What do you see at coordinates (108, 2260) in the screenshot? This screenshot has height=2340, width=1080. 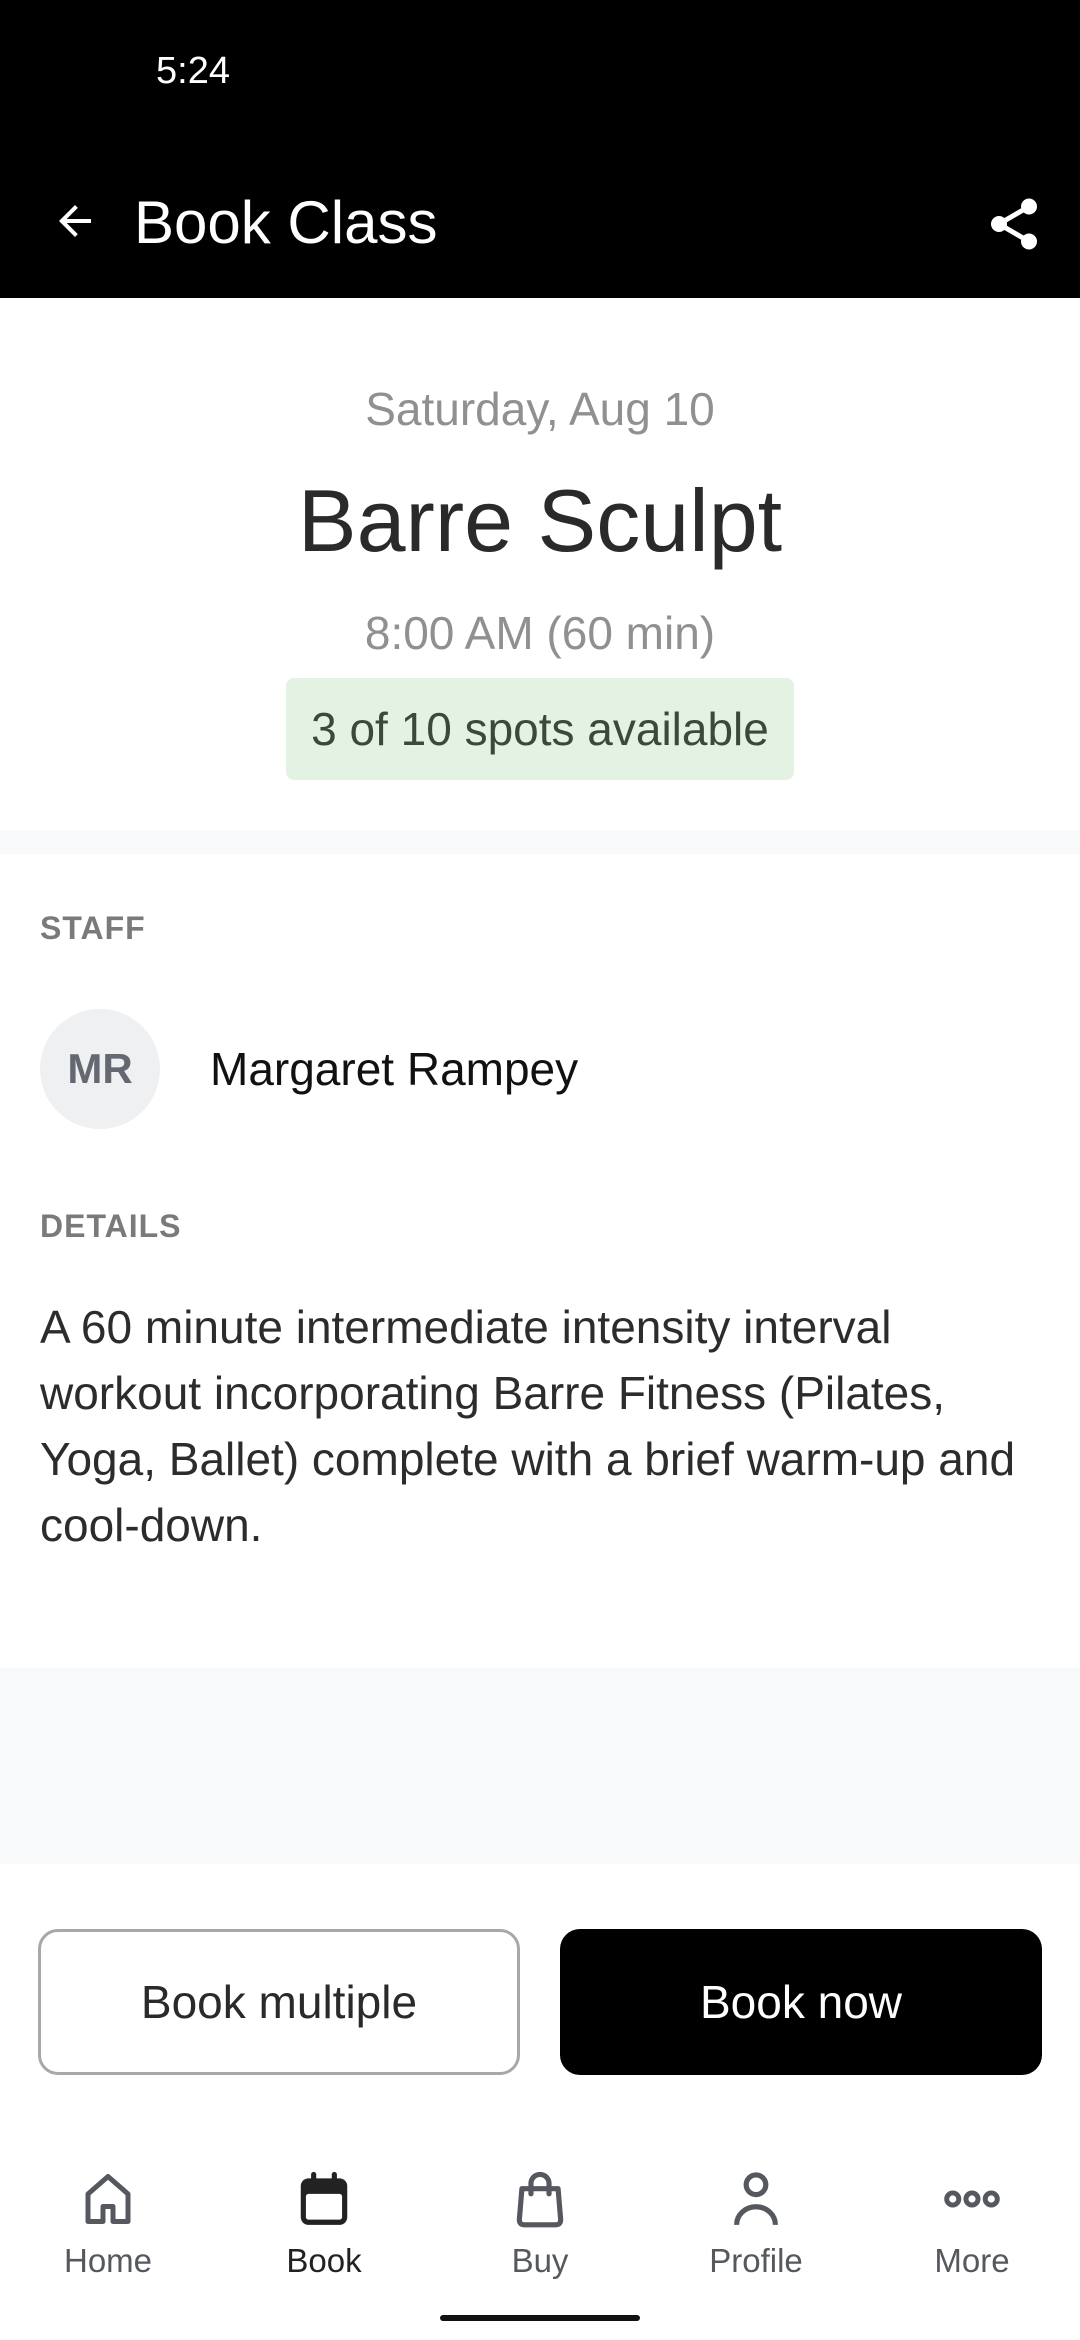 I see `nav-label: Home` at bounding box center [108, 2260].